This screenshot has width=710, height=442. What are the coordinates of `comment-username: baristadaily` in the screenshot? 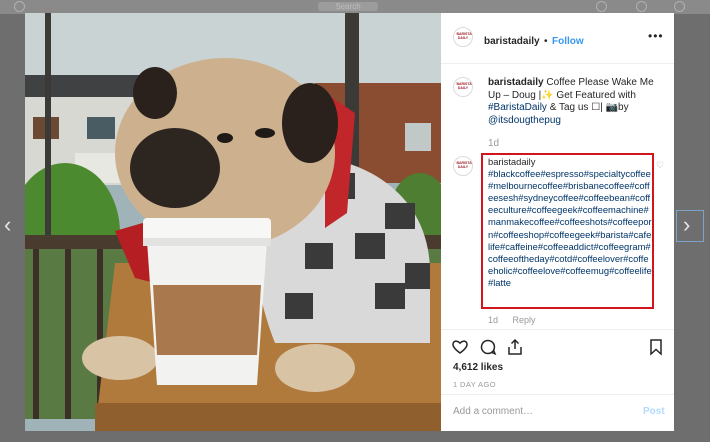 It's located at (511, 161).